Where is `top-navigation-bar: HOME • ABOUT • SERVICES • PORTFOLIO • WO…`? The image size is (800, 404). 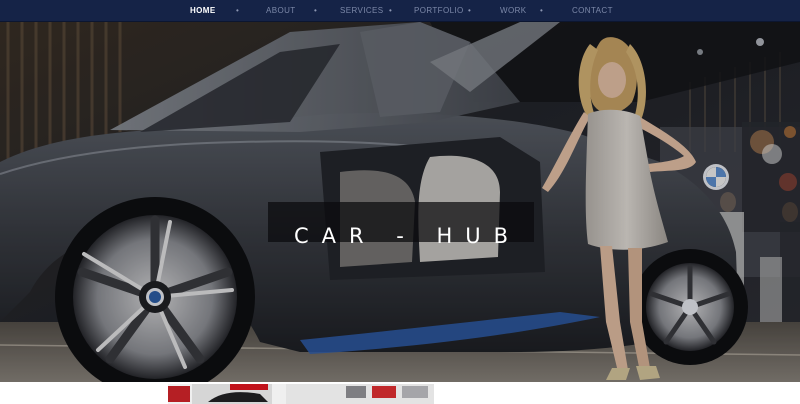 top-navigation-bar: HOME • ABOUT • SERVICES • PORTFOLIO • WO… is located at coordinates (400, 11).